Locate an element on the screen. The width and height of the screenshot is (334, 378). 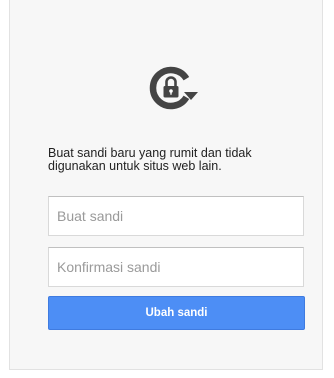
lock-refresh-icon is located at coordinates (173, 88).